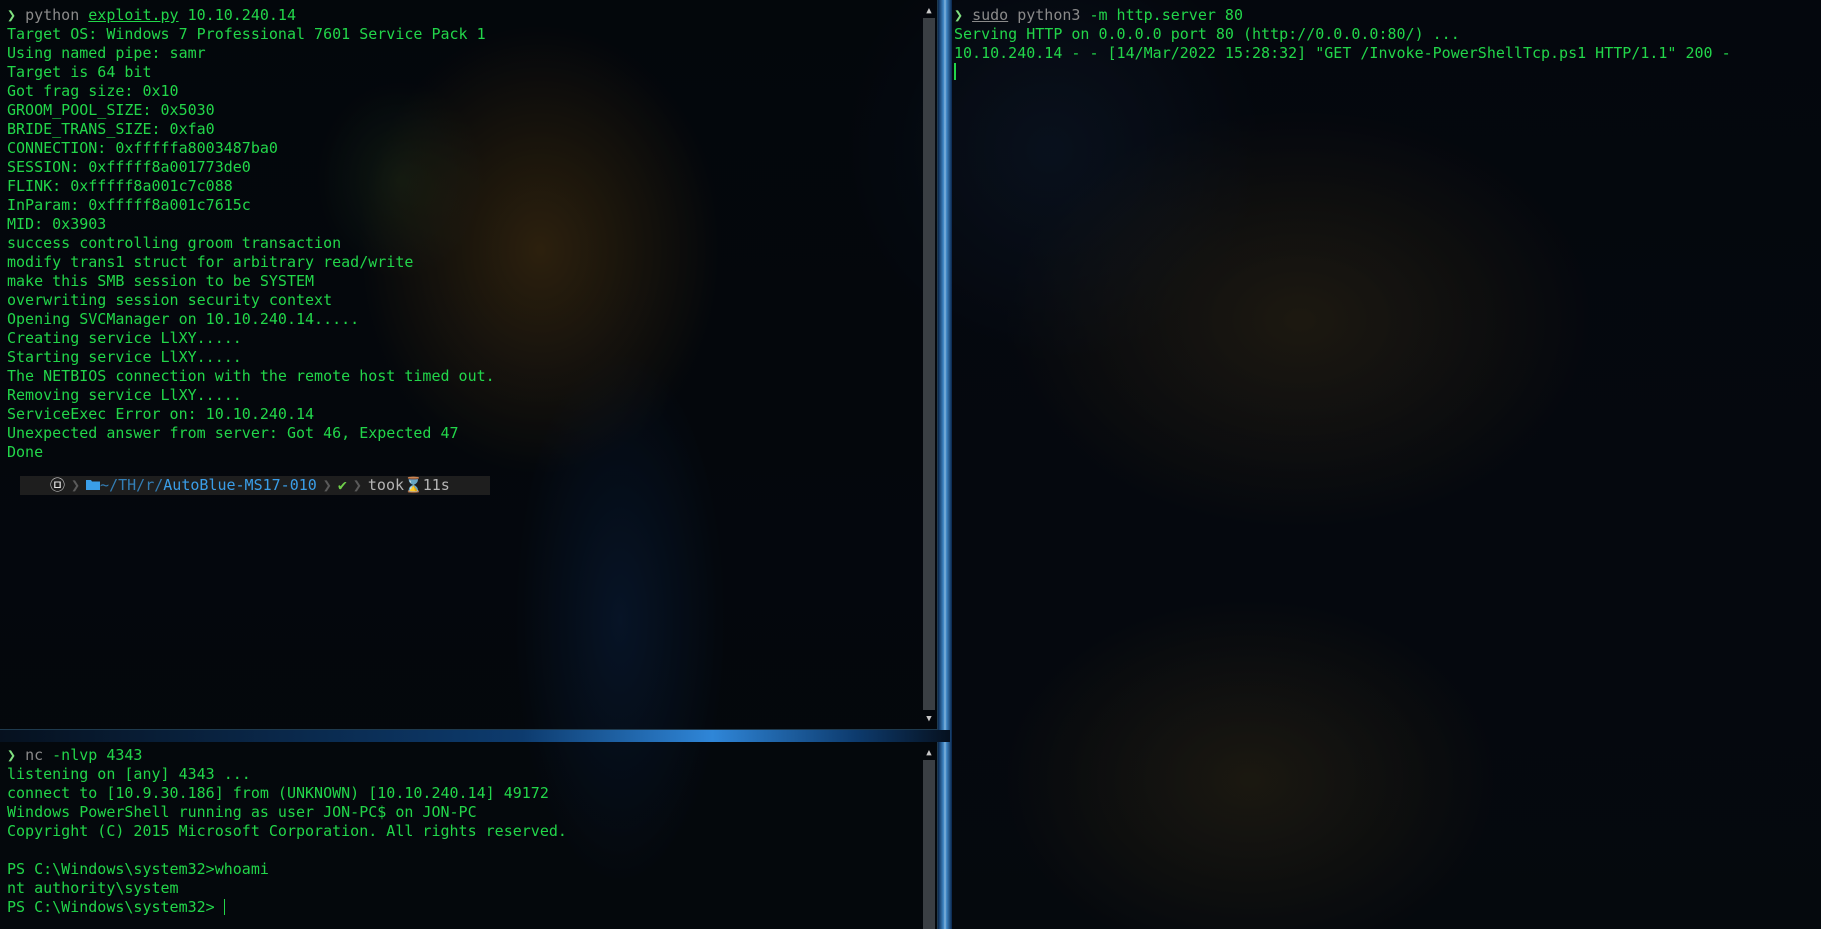 The width and height of the screenshot is (1821, 929). I want to click on netcat-output-line, so click(463, 850).